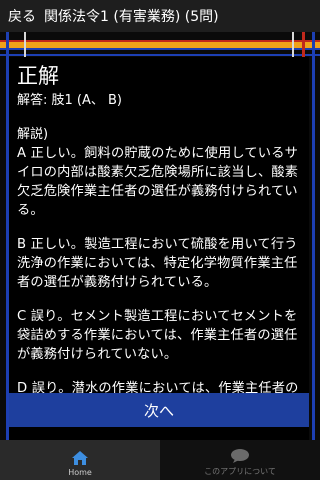 This screenshot has width=320, height=480. Describe the element at coordinates (160, 45) in the screenshot. I see `decorative-bar` at that location.